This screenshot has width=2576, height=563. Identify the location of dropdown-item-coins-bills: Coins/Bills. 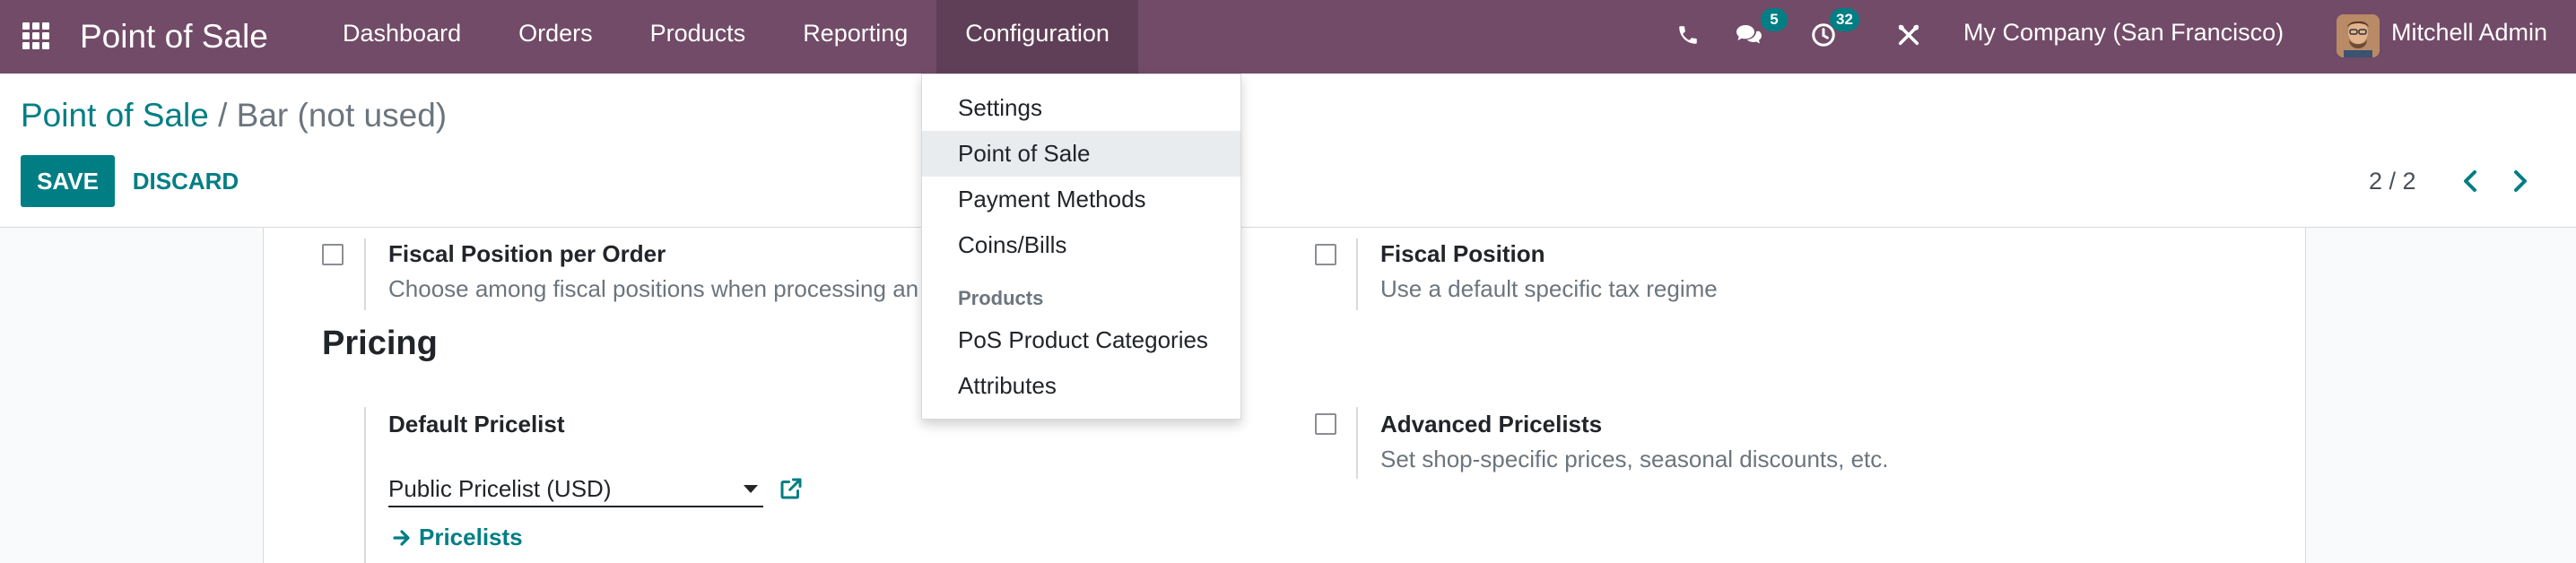
(1081, 245).